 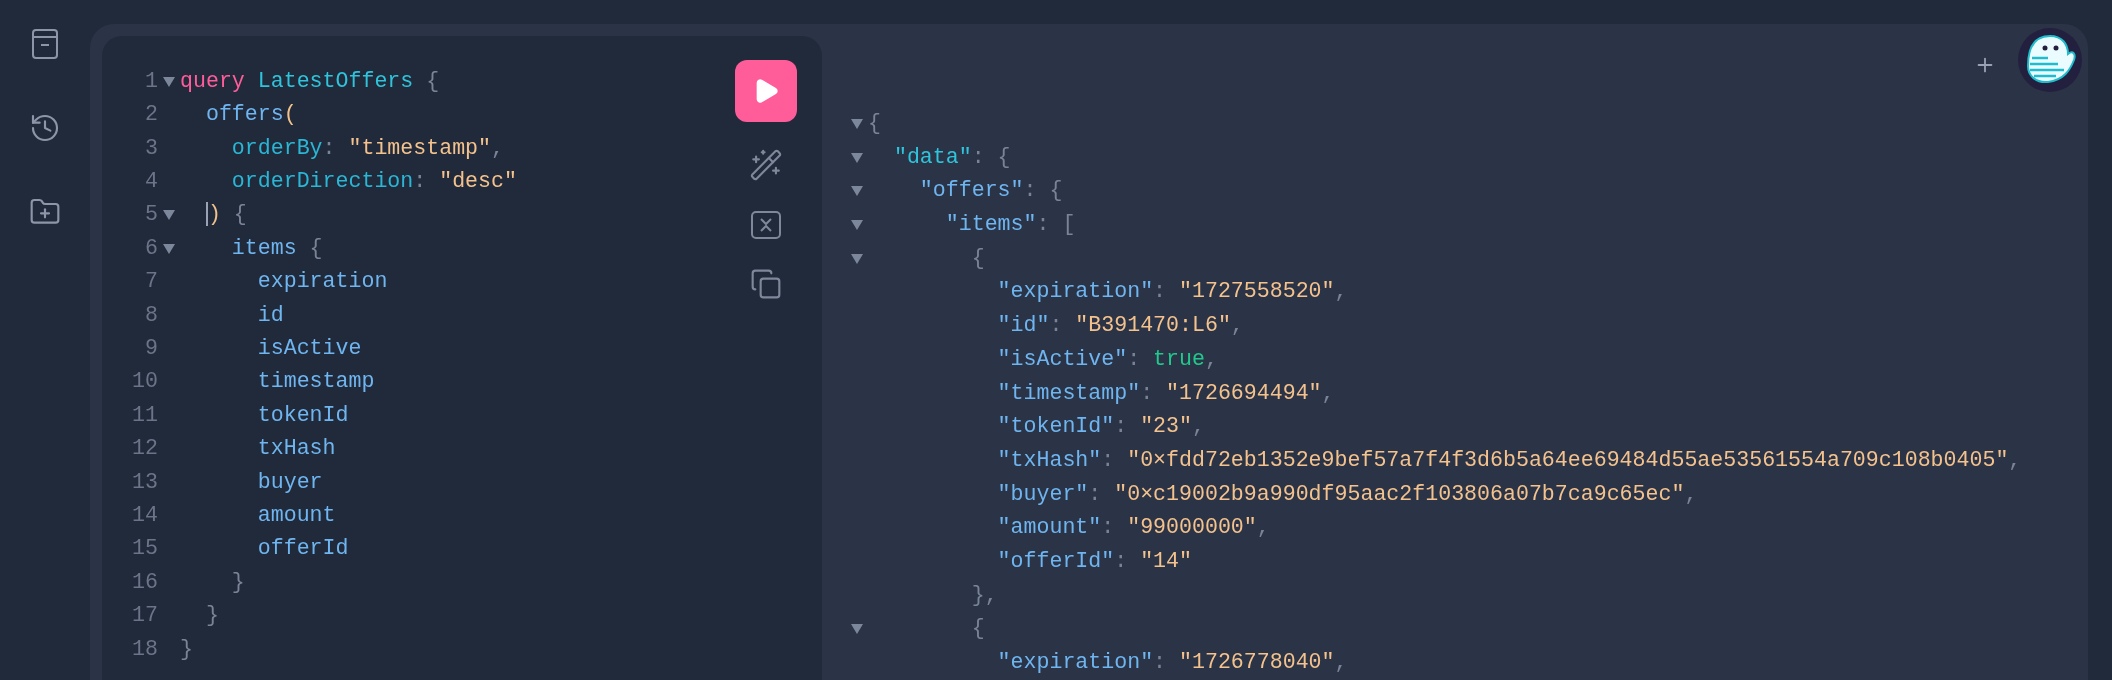 What do you see at coordinates (276, 248) in the screenshot?
I see `code-line: items {` at bounding box center [276, 248].